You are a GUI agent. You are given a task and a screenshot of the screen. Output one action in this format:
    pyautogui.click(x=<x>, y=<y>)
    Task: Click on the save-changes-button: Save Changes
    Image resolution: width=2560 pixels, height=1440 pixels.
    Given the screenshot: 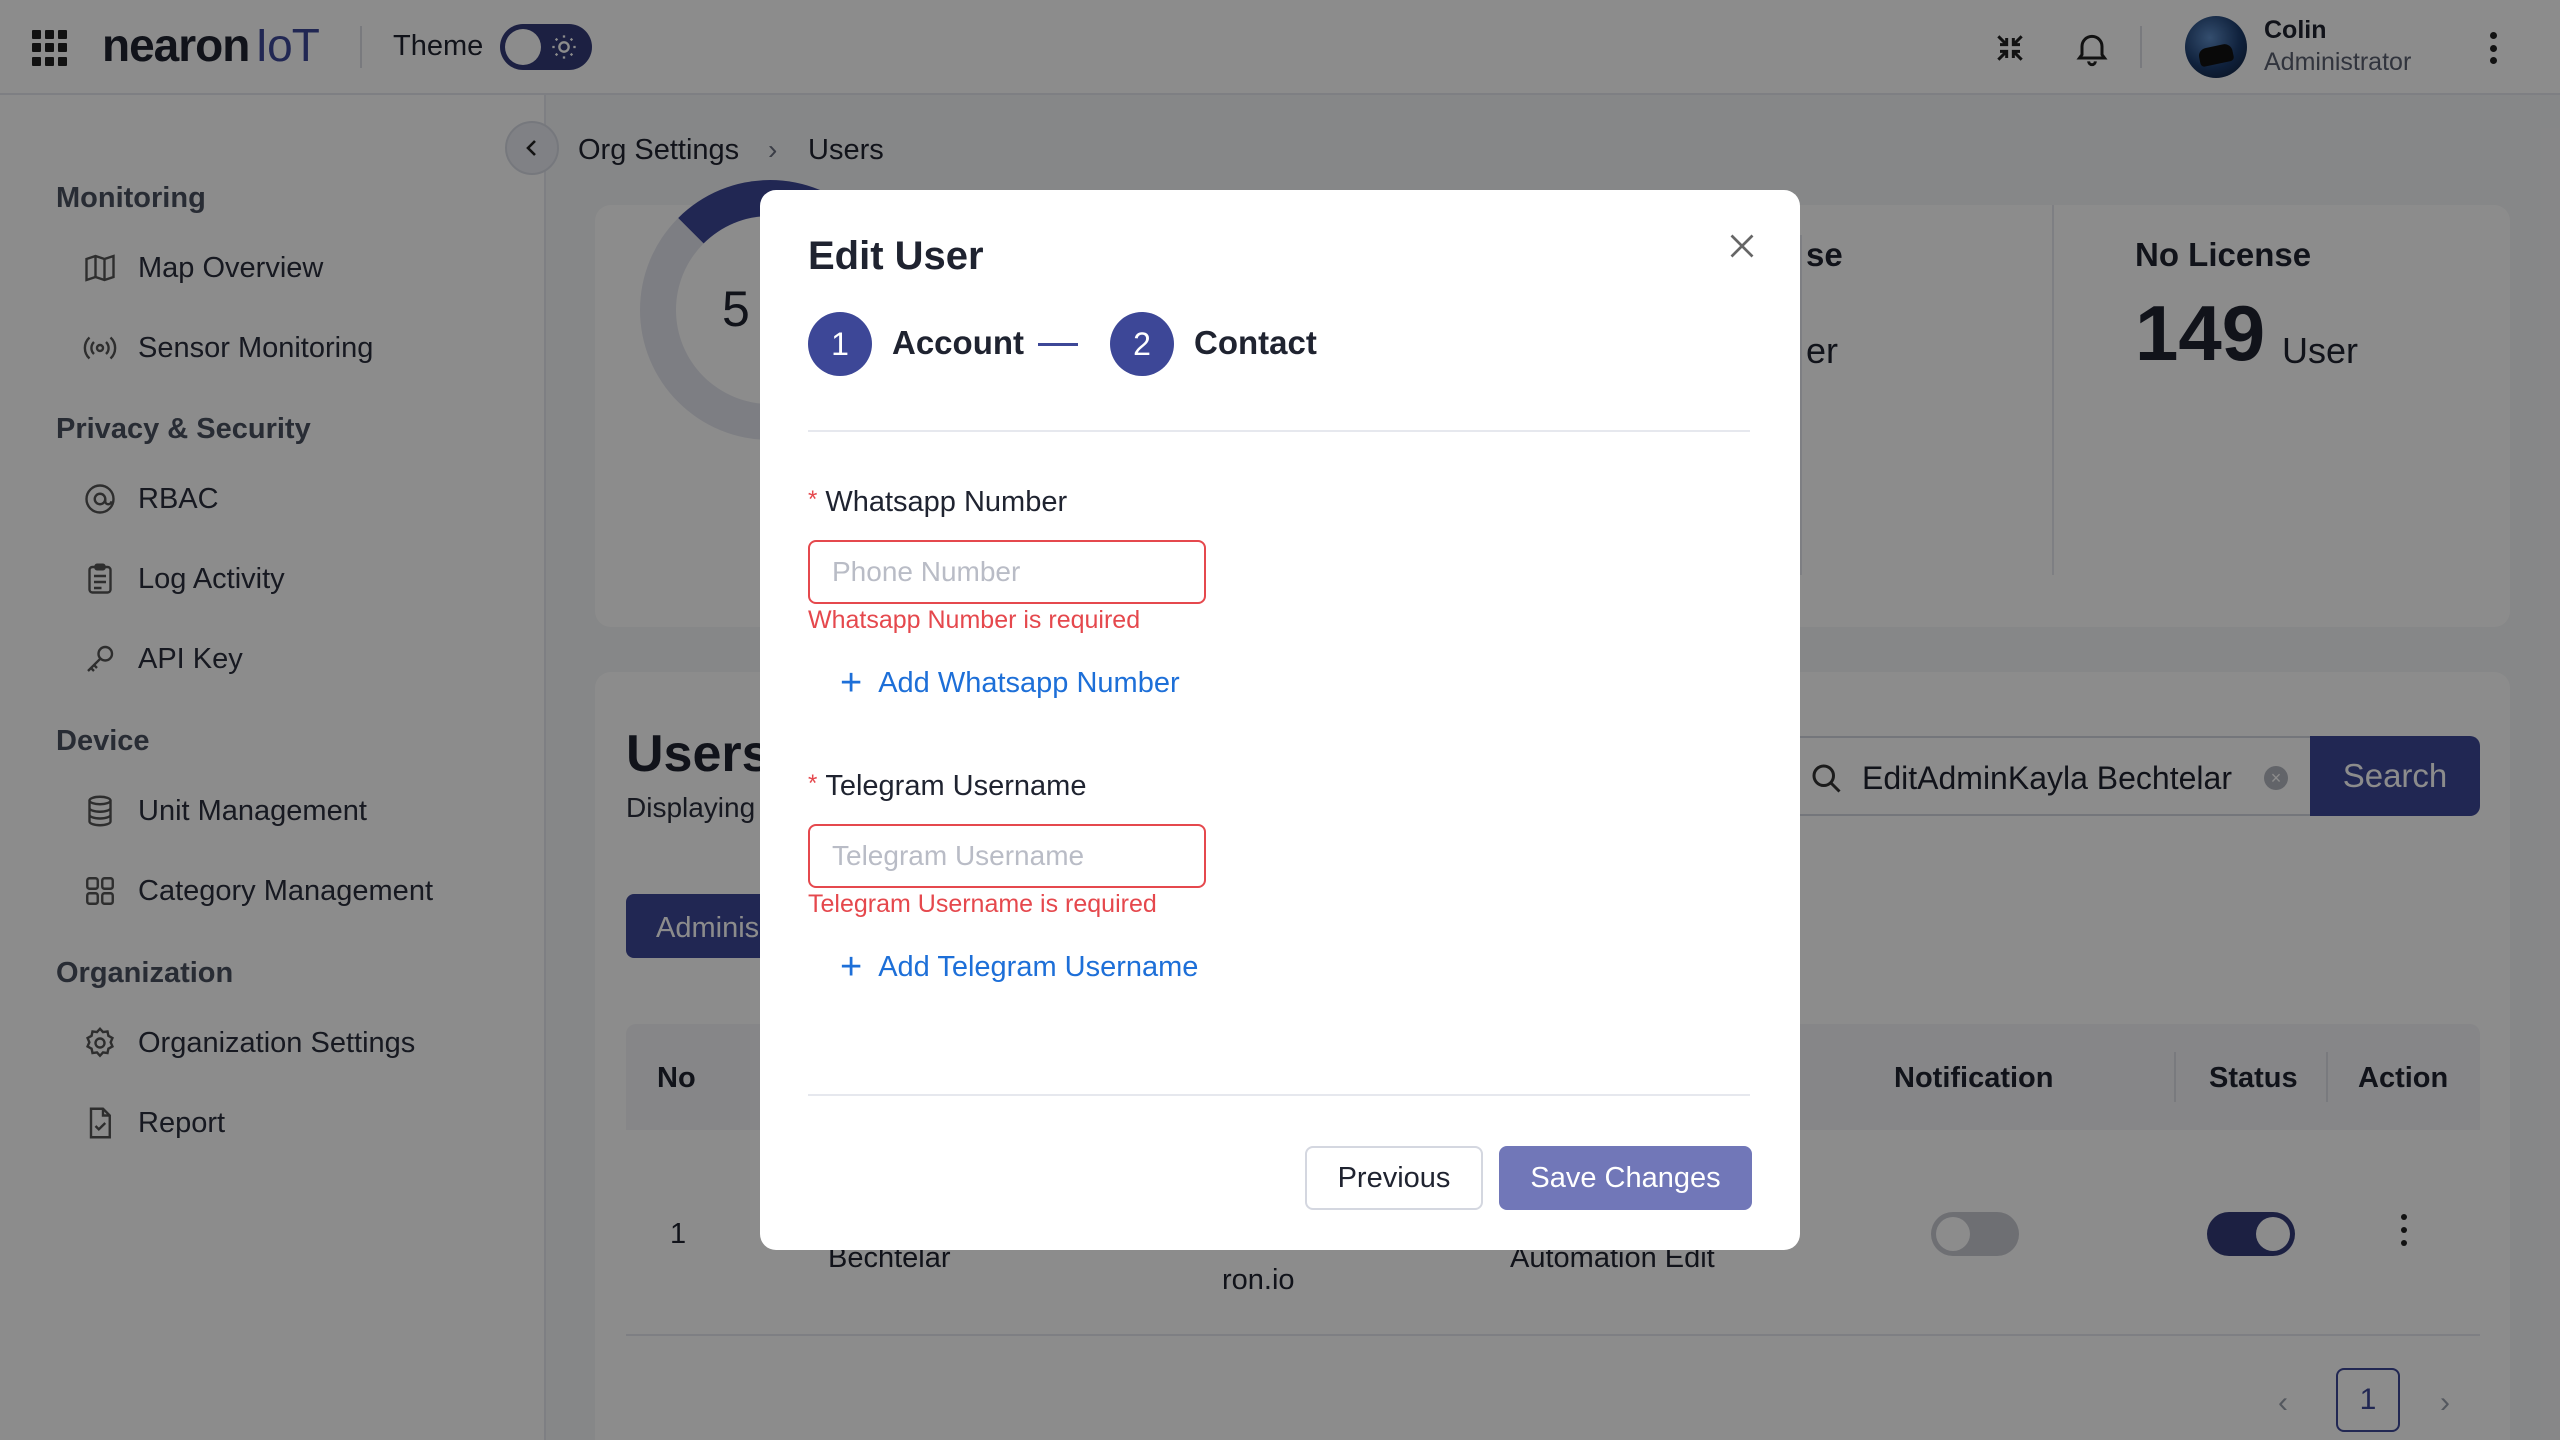 What is the action you would take?
    pyautogui.click(x=1625, y=1178)
    